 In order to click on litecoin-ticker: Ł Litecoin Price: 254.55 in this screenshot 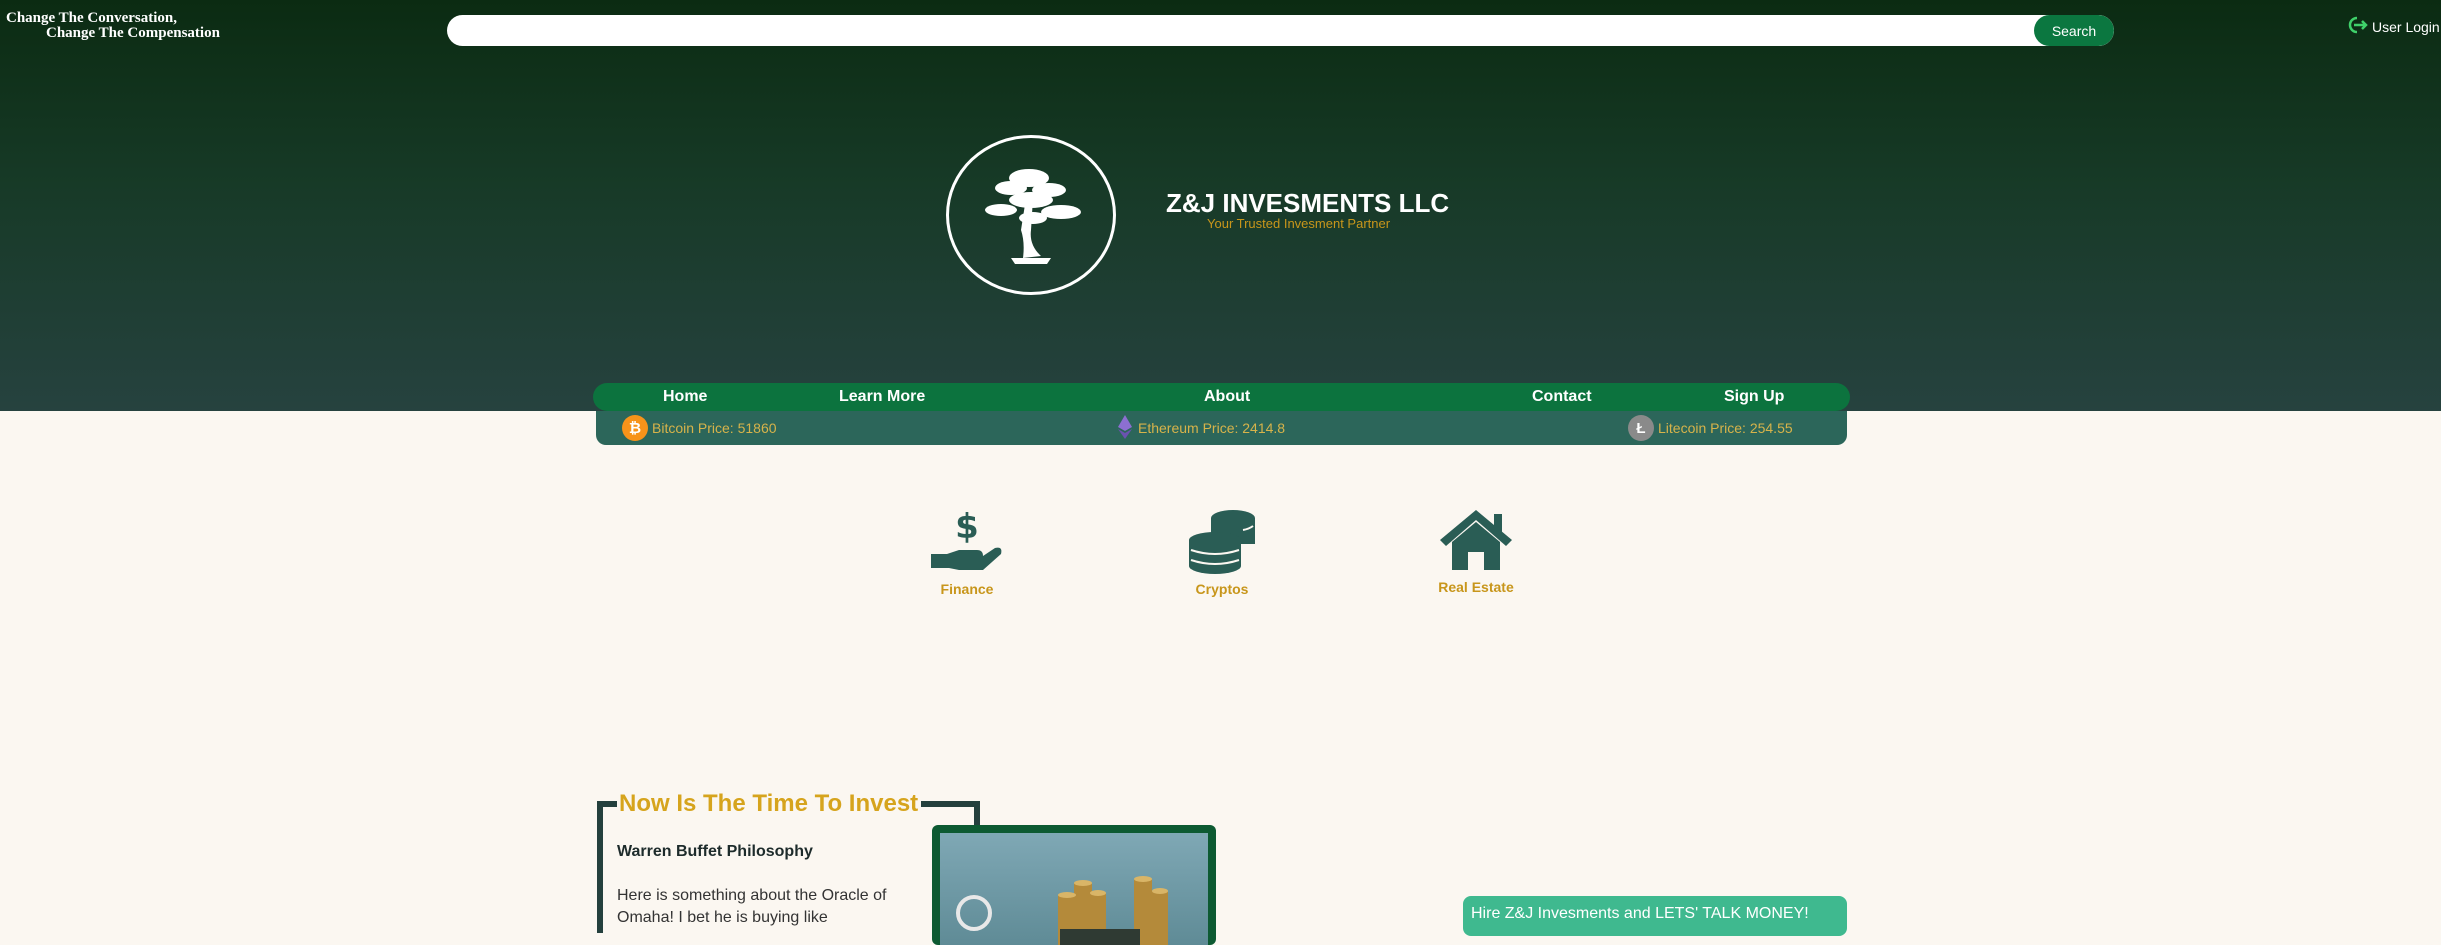, I will do `click(1710, 428)`.